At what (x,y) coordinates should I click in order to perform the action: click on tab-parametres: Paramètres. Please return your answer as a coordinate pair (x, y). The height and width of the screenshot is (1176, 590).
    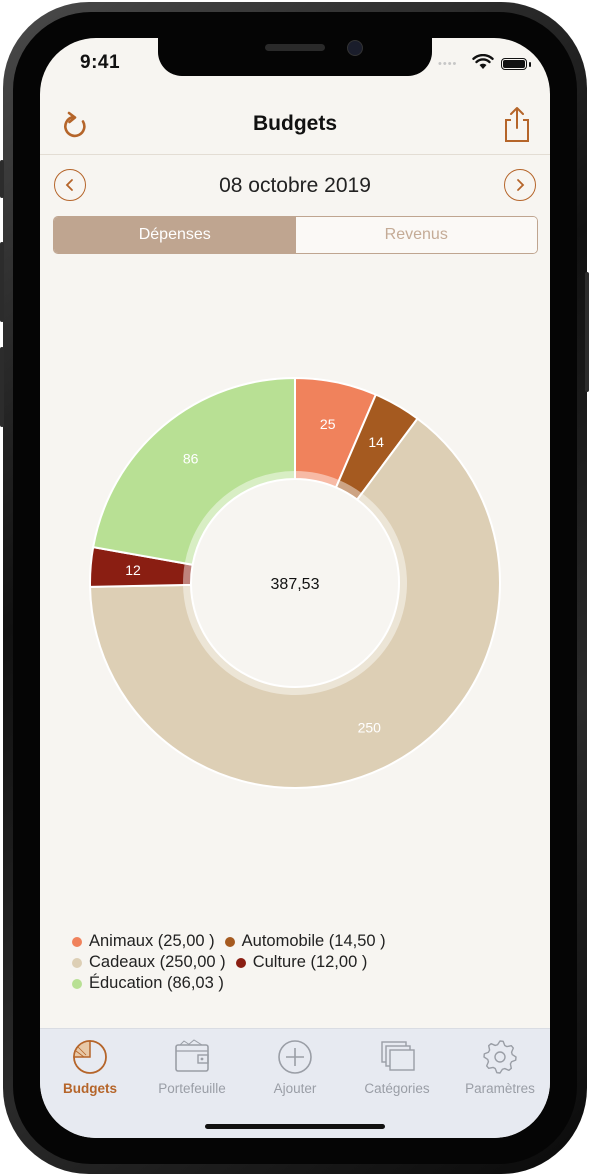
    Looking at the image, I should click on (500, 1066).